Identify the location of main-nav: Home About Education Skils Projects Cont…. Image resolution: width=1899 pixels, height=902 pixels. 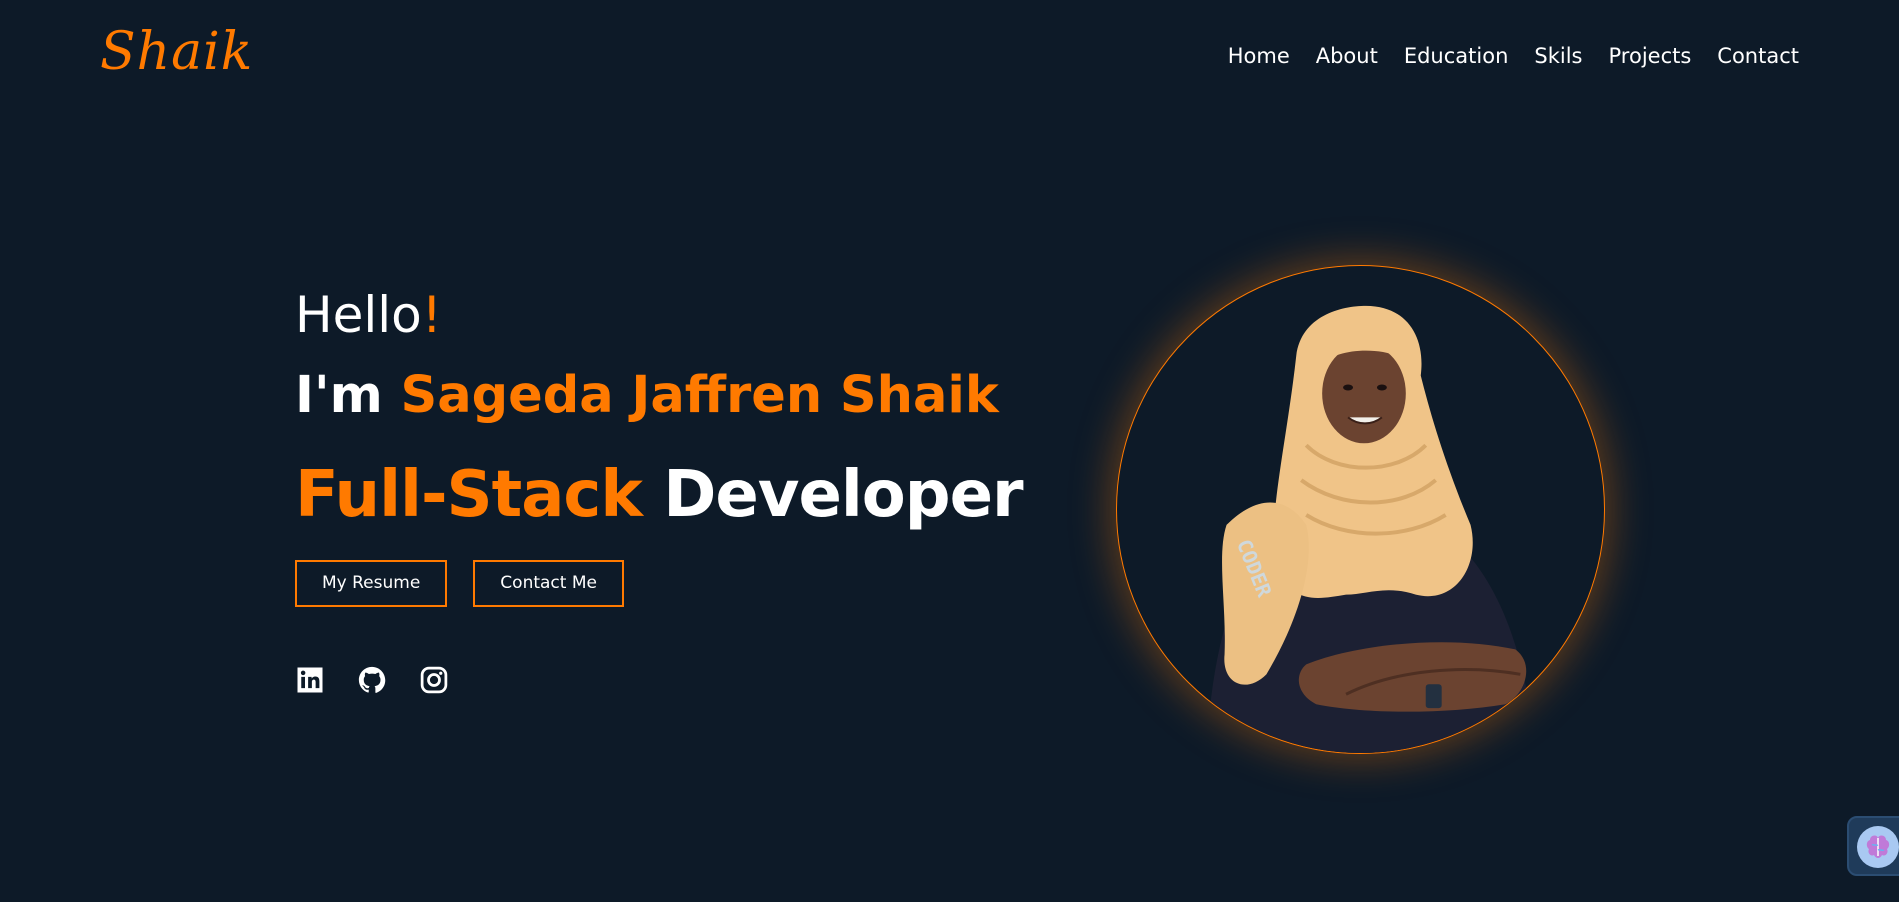
(1513, 56).